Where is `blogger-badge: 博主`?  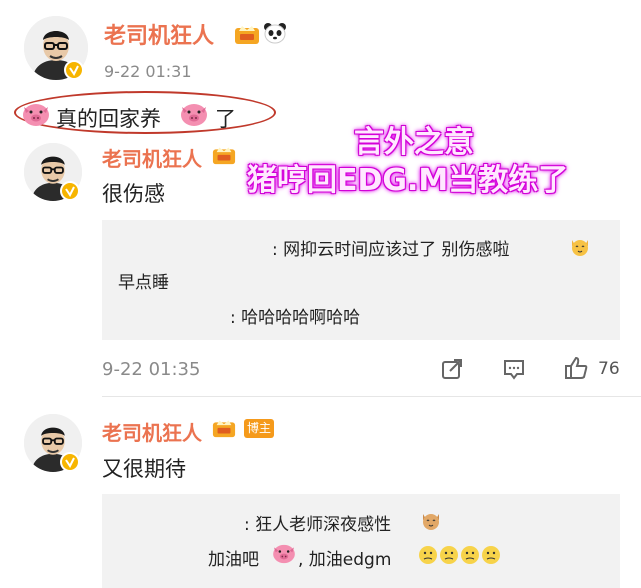
blogger-badge: 博主 is located at coordinates (259, 428).